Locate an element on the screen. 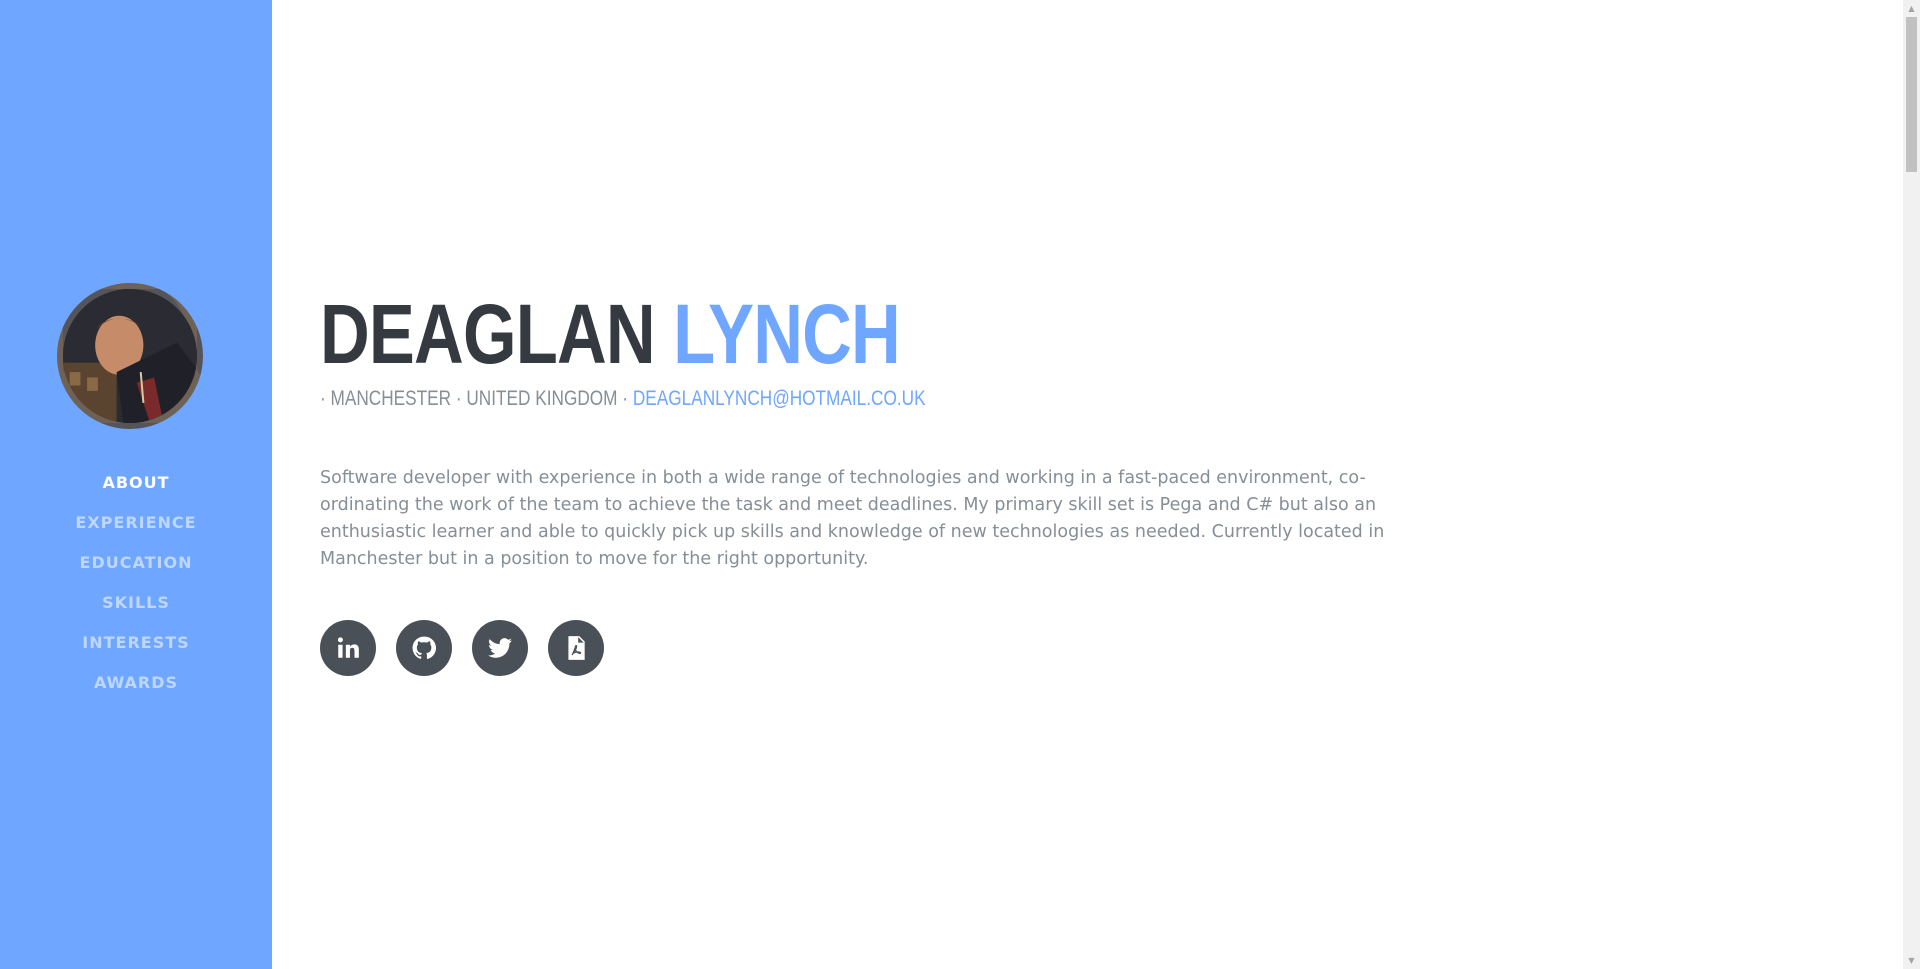 The width and height of the screenshot is (1920, 969). nav-item-about: ABOUT is located at coordinates (136, 483).